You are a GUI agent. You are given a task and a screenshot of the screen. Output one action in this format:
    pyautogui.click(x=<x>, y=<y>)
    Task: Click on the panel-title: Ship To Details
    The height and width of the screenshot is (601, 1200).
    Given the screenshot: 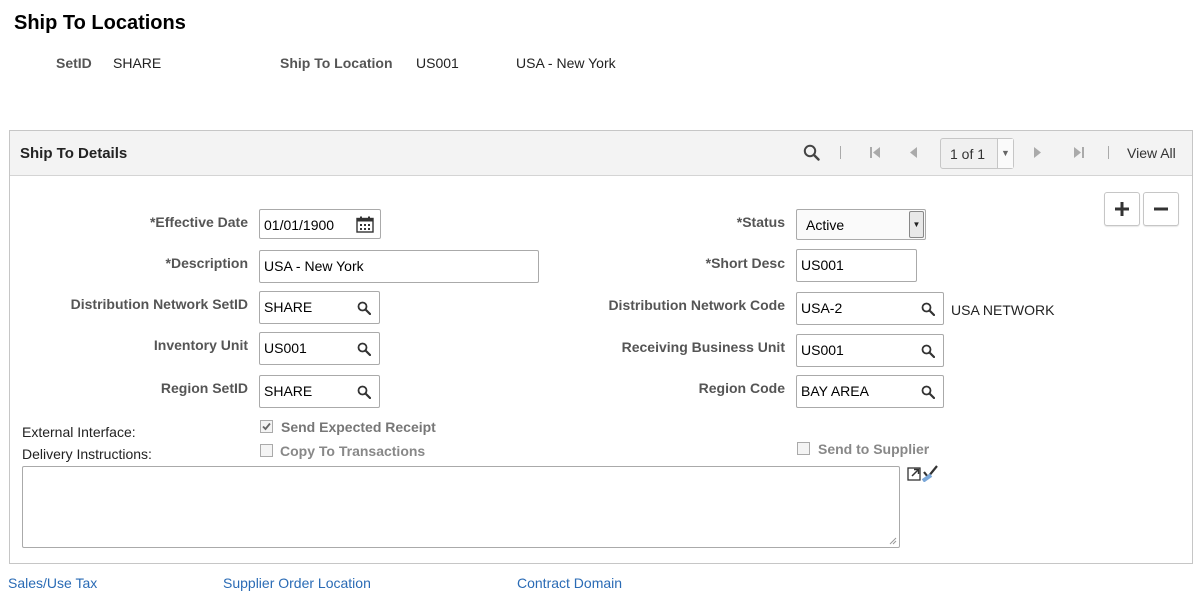 What is the action you would take?
    pyautogui.click(x=74, y=153)
    